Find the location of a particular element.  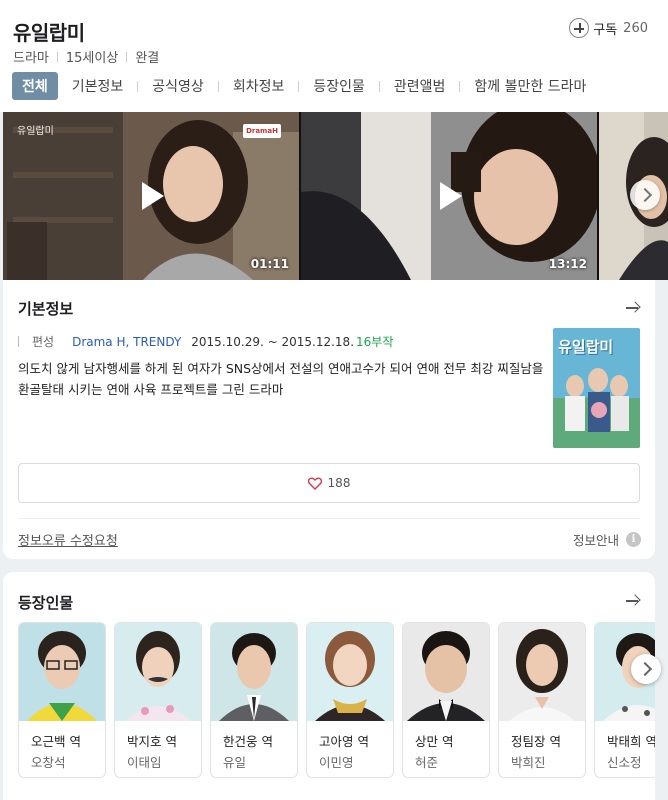

plus-icon is located at coordinates (579, 28).